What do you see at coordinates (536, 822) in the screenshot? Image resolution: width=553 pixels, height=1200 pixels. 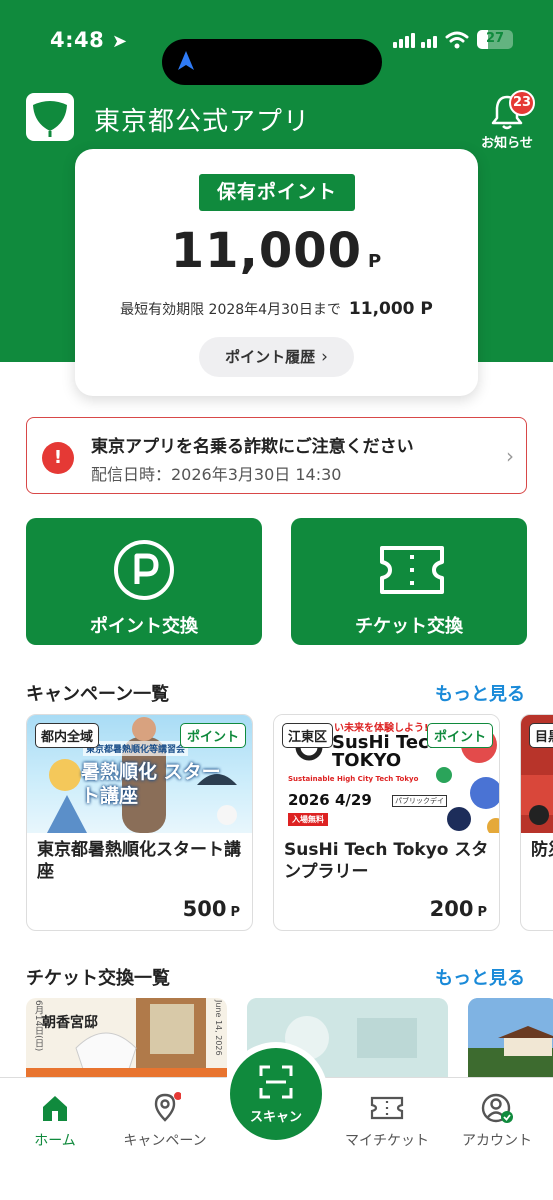 I see `campaign-card: 目黒 防災` at bounding box center [536, 822].